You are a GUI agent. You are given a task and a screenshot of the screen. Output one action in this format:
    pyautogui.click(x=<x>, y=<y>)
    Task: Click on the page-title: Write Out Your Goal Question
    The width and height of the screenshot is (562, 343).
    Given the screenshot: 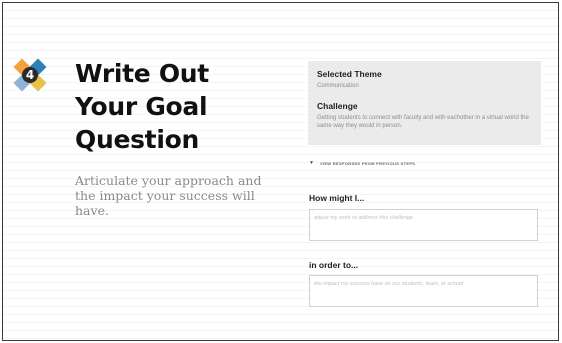 What is the action you would take?
    pyautogui.click(x=175, y=106)
    